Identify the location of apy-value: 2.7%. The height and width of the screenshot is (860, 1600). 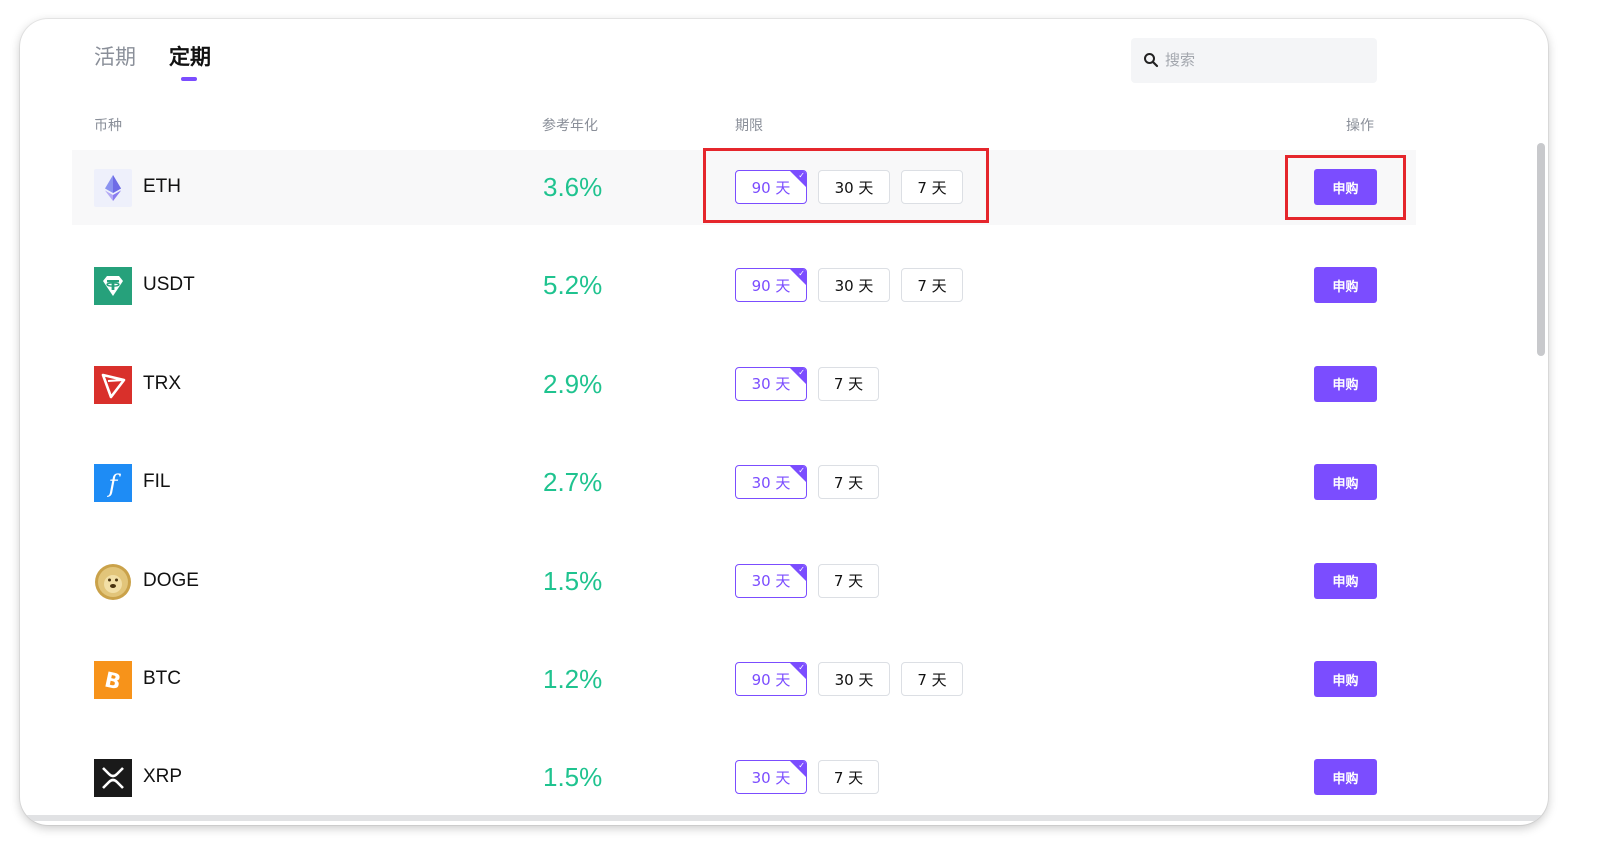
(573, 482).